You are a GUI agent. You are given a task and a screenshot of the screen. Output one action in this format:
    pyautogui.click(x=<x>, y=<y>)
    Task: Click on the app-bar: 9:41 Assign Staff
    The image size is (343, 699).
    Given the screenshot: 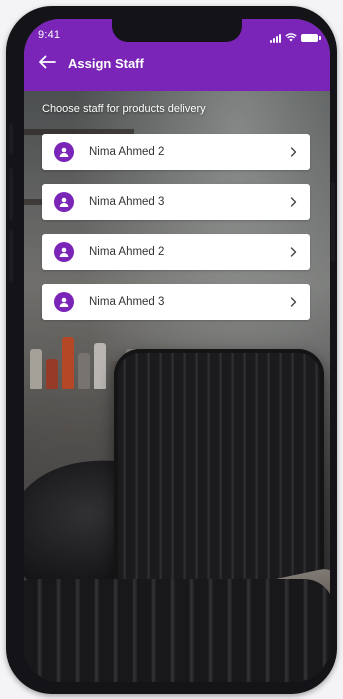 What is the action you would take?
    pyautogui.click(x=177, y=55)
    